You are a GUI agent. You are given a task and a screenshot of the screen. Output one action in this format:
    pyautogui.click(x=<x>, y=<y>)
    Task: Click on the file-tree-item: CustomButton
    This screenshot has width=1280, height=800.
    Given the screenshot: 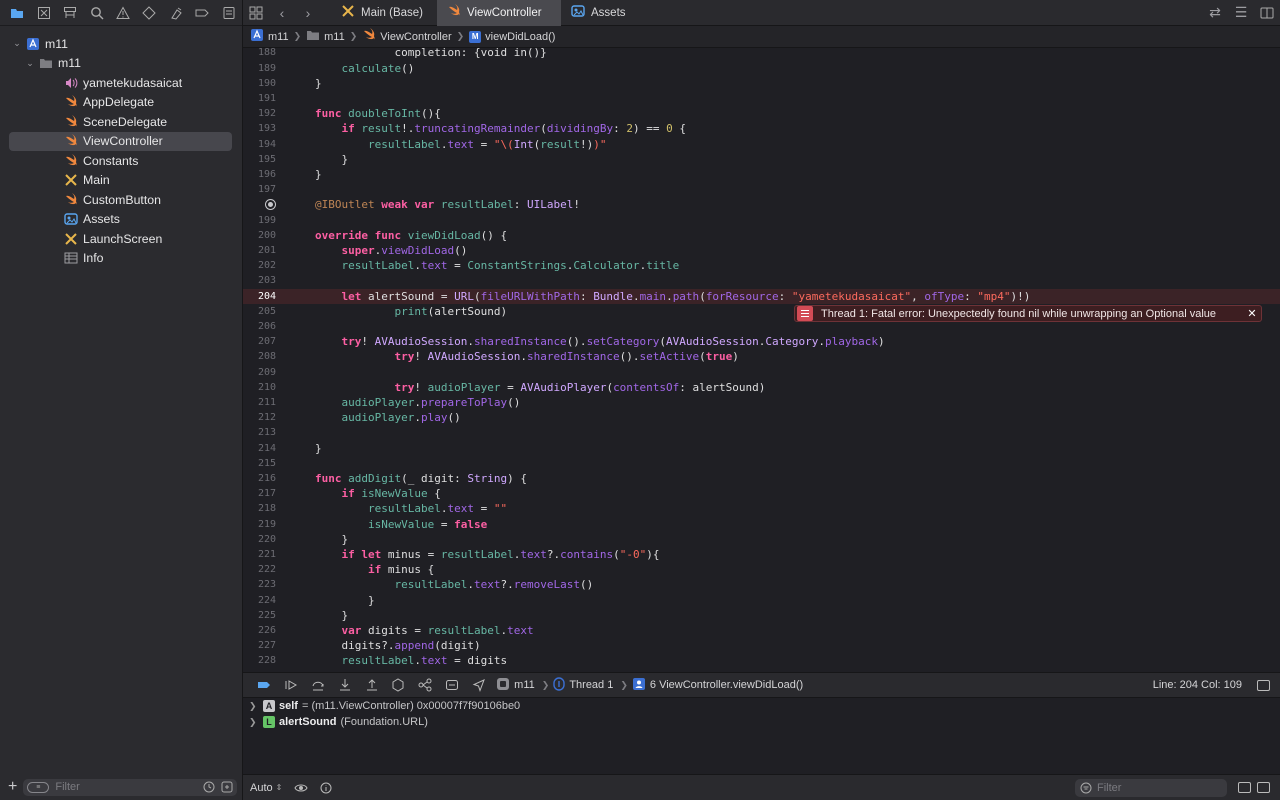 What is the action you would take?
    pyautogui.click(x=121, y=200)
    